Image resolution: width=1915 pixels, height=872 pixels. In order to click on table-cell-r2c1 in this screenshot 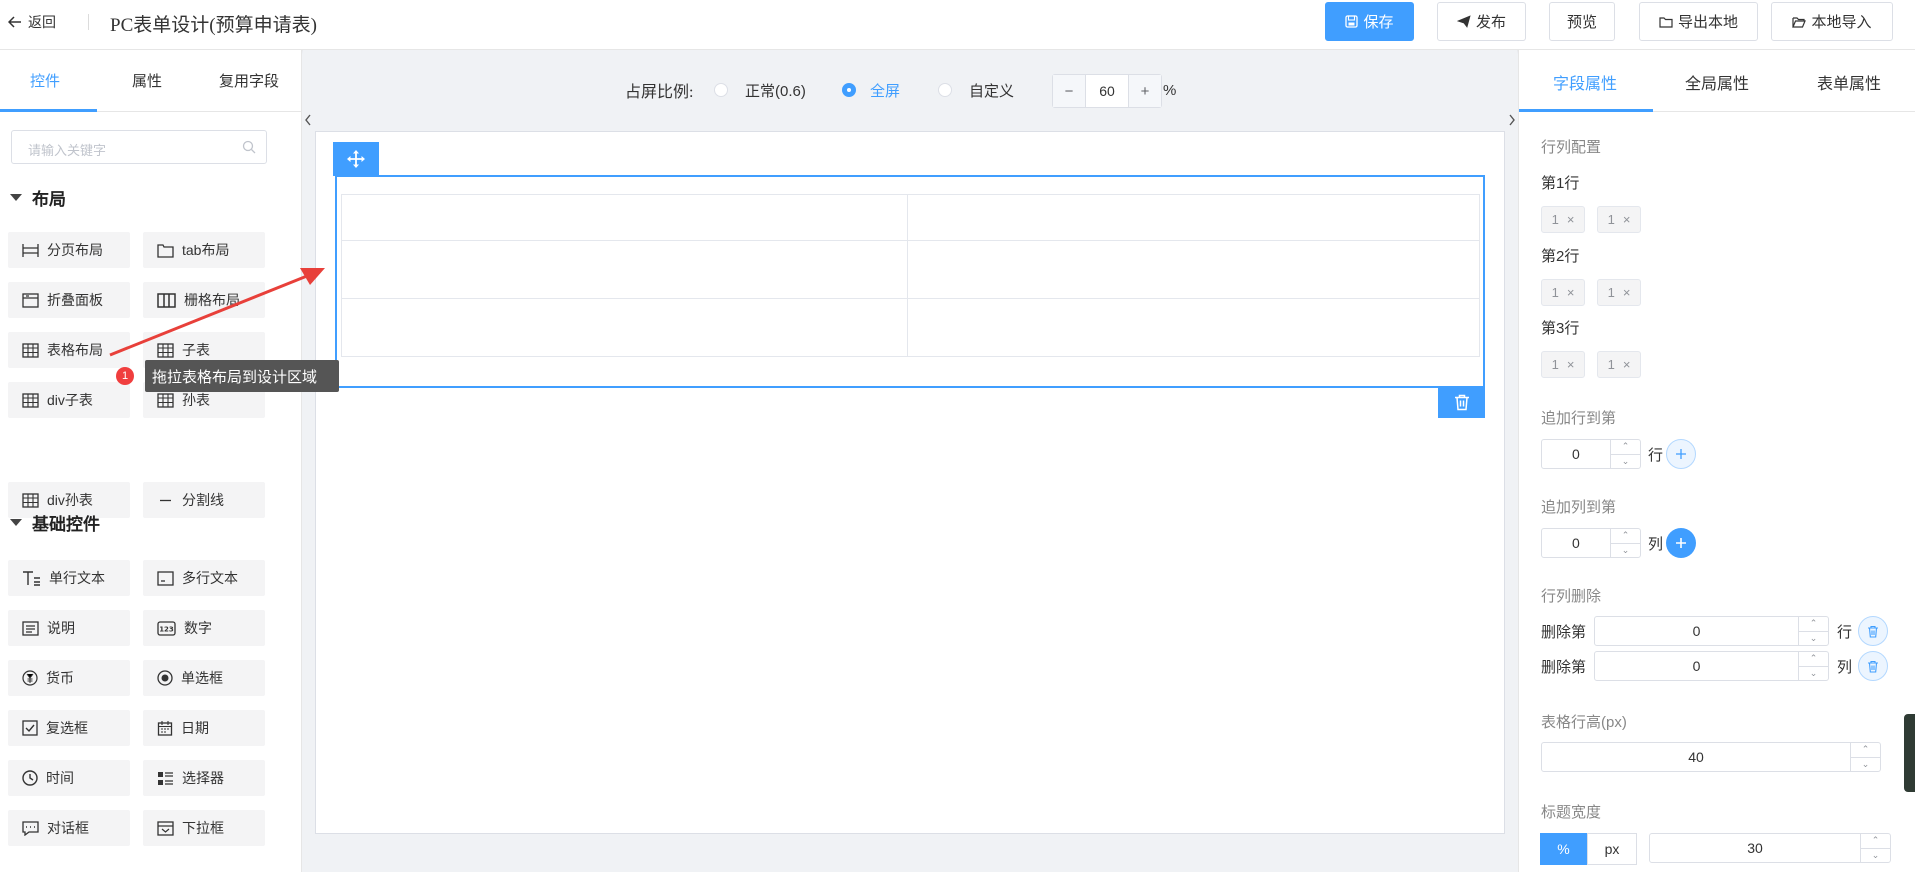, I will do `click(624, 269)`.